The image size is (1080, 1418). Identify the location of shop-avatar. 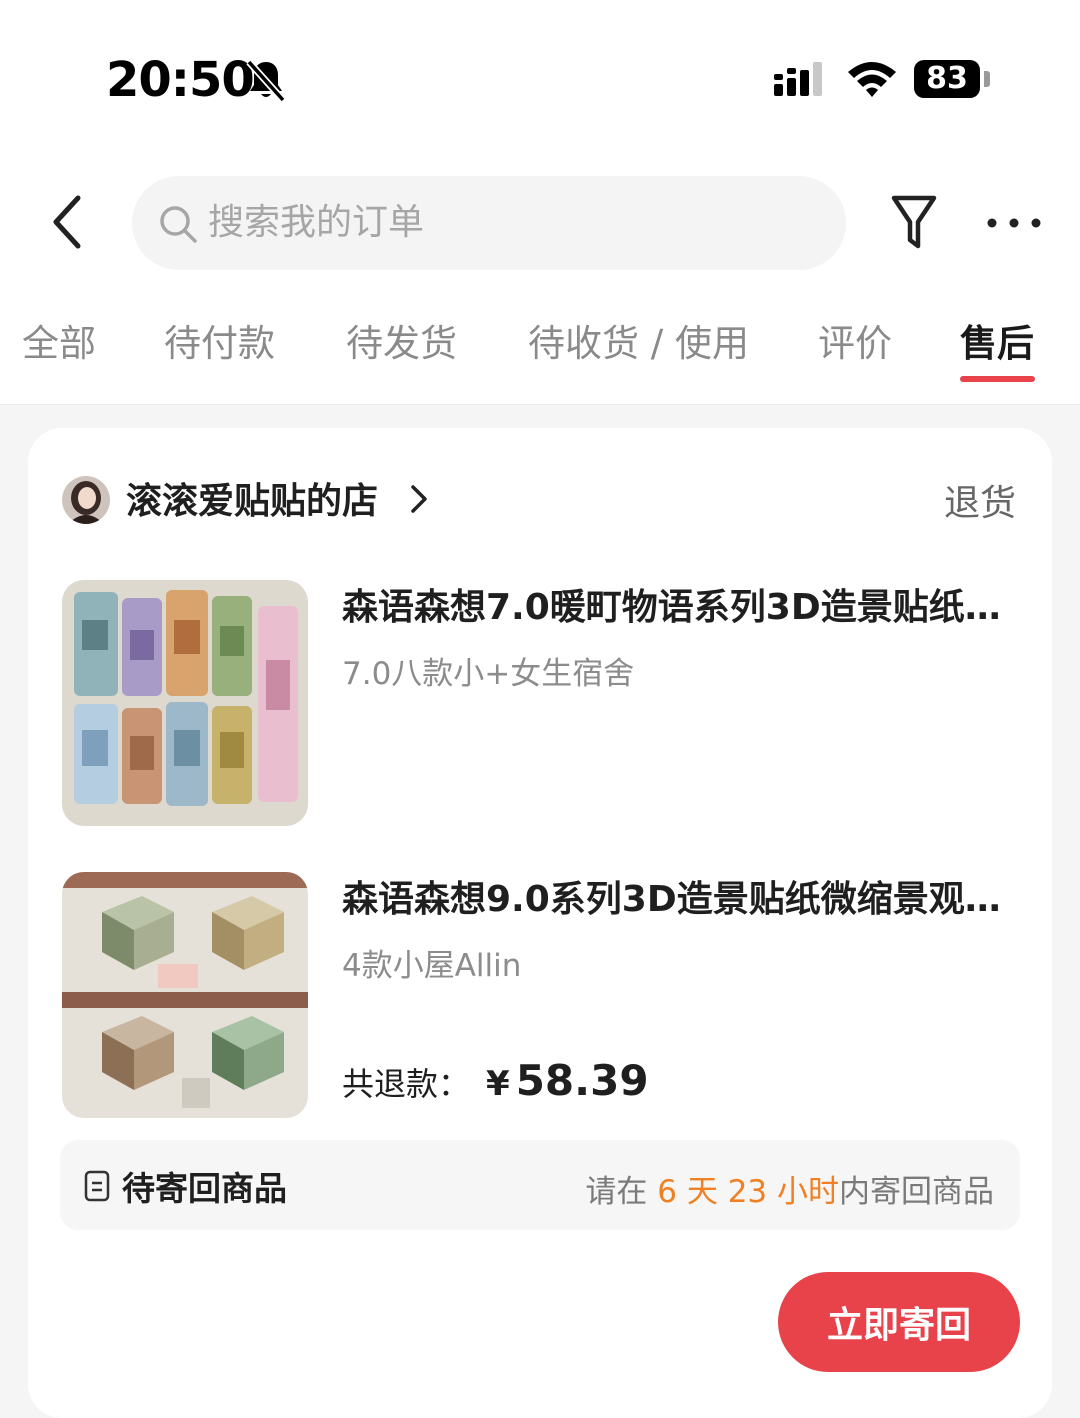
(86, 500).